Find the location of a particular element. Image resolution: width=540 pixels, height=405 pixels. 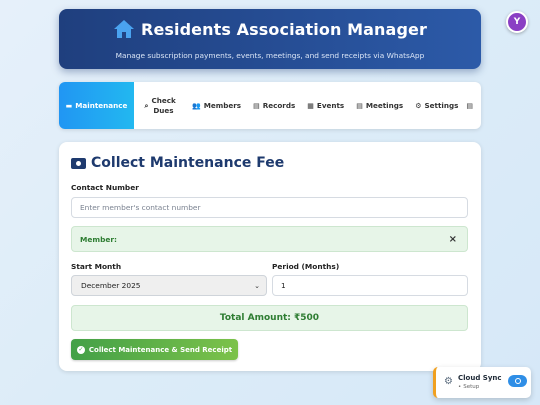

cloud-sync-subtitle: • Setup is located at coordinates (468, 387).